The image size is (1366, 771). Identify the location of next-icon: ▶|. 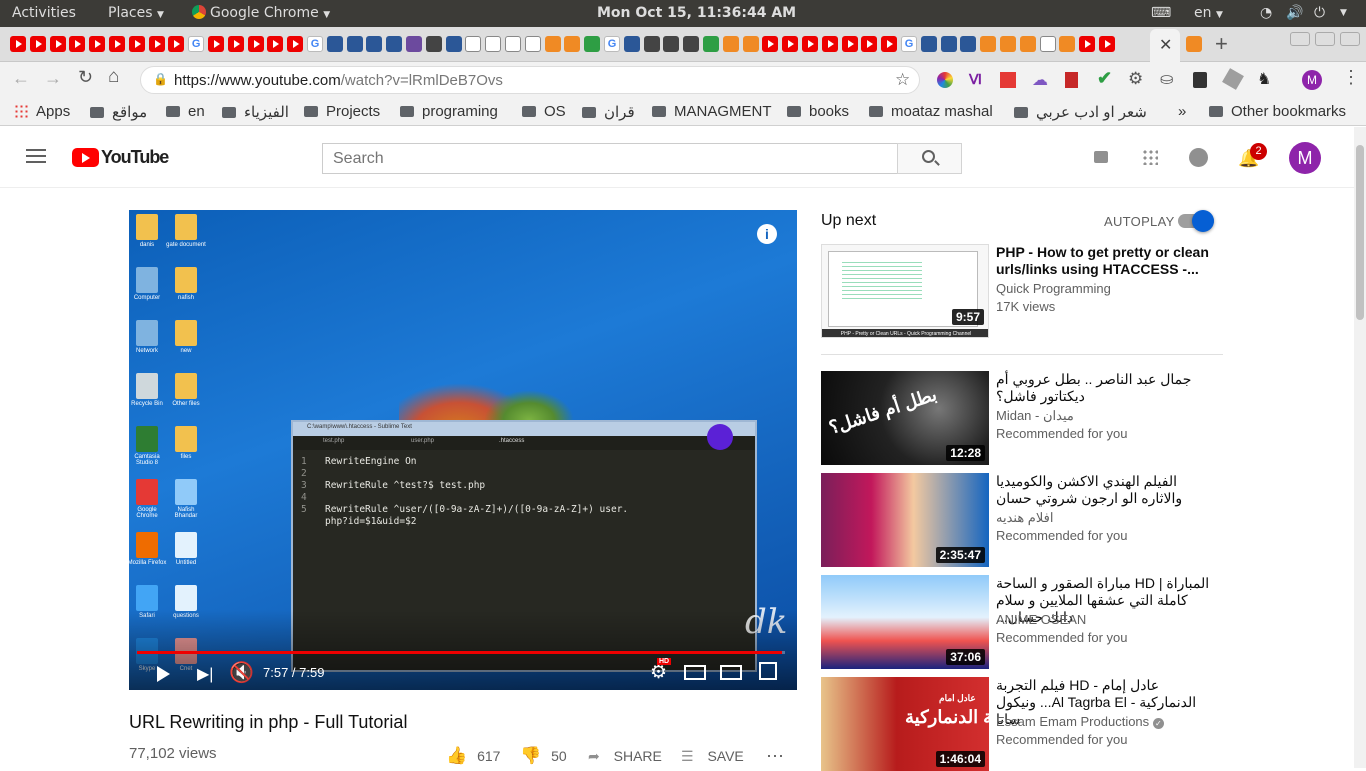
(205, 674).